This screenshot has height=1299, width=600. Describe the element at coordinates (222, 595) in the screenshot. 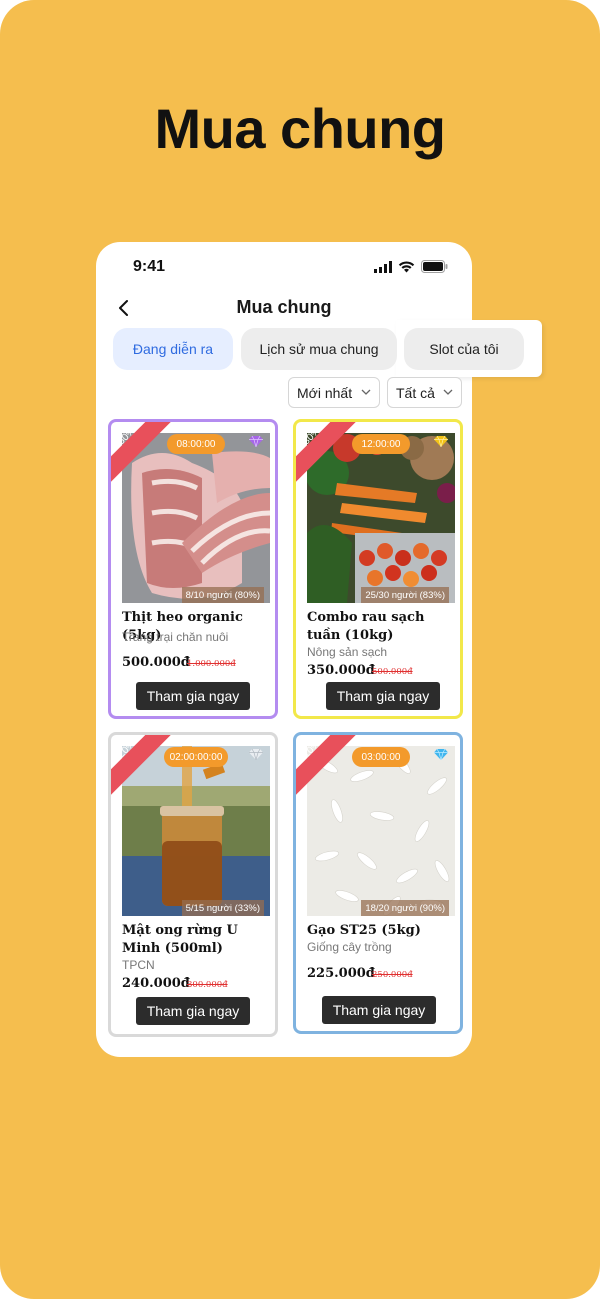

I see `participants-progress: 8/10 người (80%)` at that location.